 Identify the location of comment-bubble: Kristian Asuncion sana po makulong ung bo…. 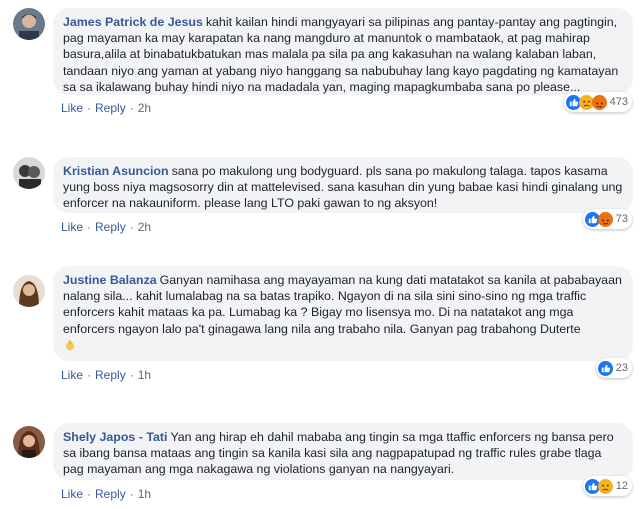
(343, 185).